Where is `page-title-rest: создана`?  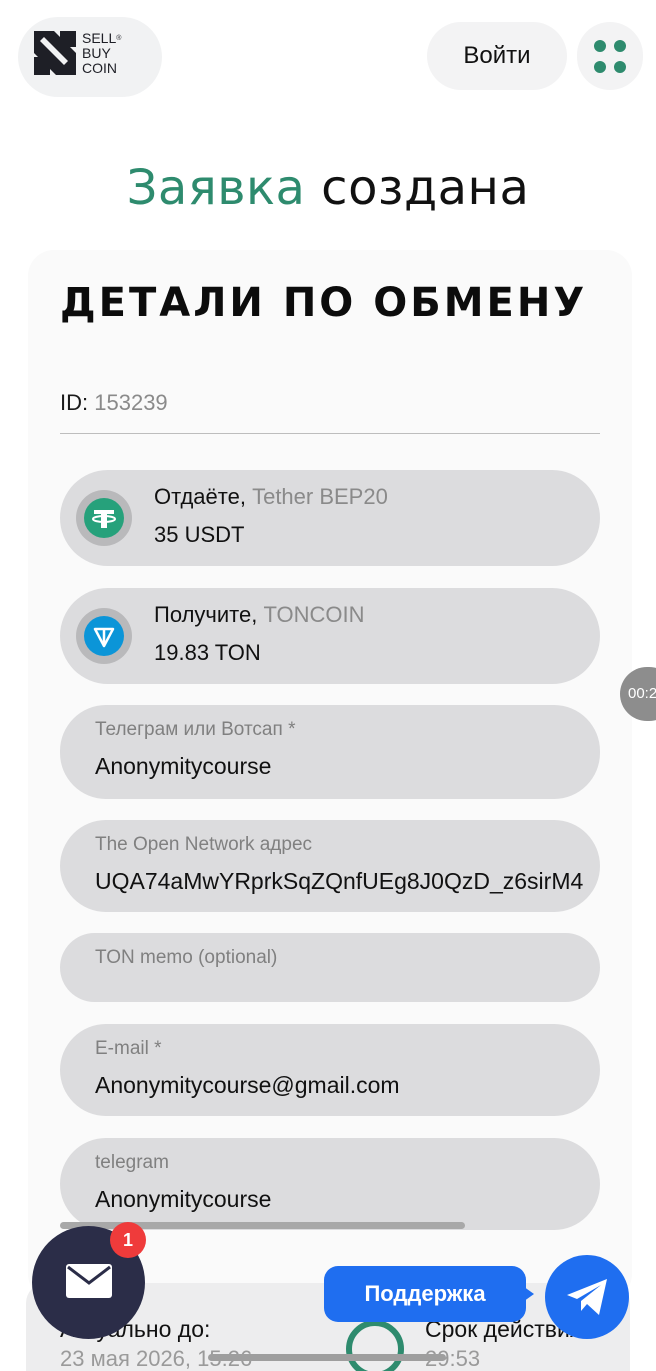 page-title-rest: создана is located at coordinates (425, 188).